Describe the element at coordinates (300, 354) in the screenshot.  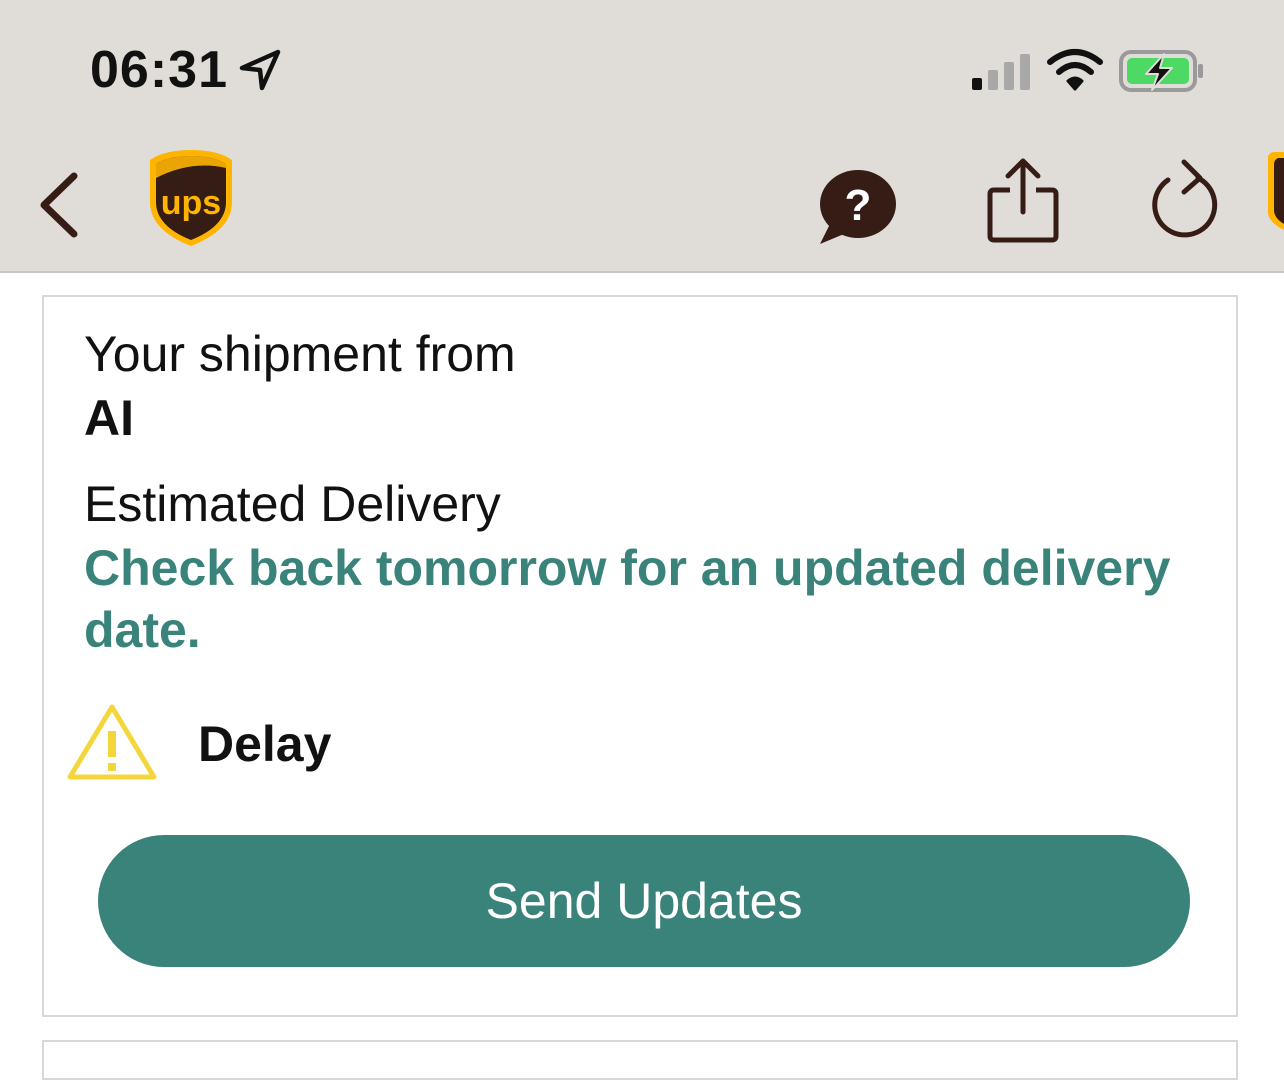
I see `shipment-from-label: Your shipment from` at that location.